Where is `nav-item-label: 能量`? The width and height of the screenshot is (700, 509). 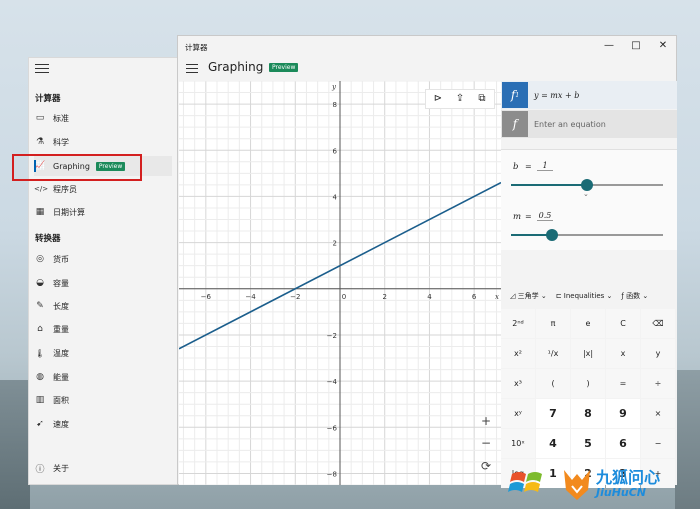
nav-item-label: 能量 is located at coordinates (61, 377).